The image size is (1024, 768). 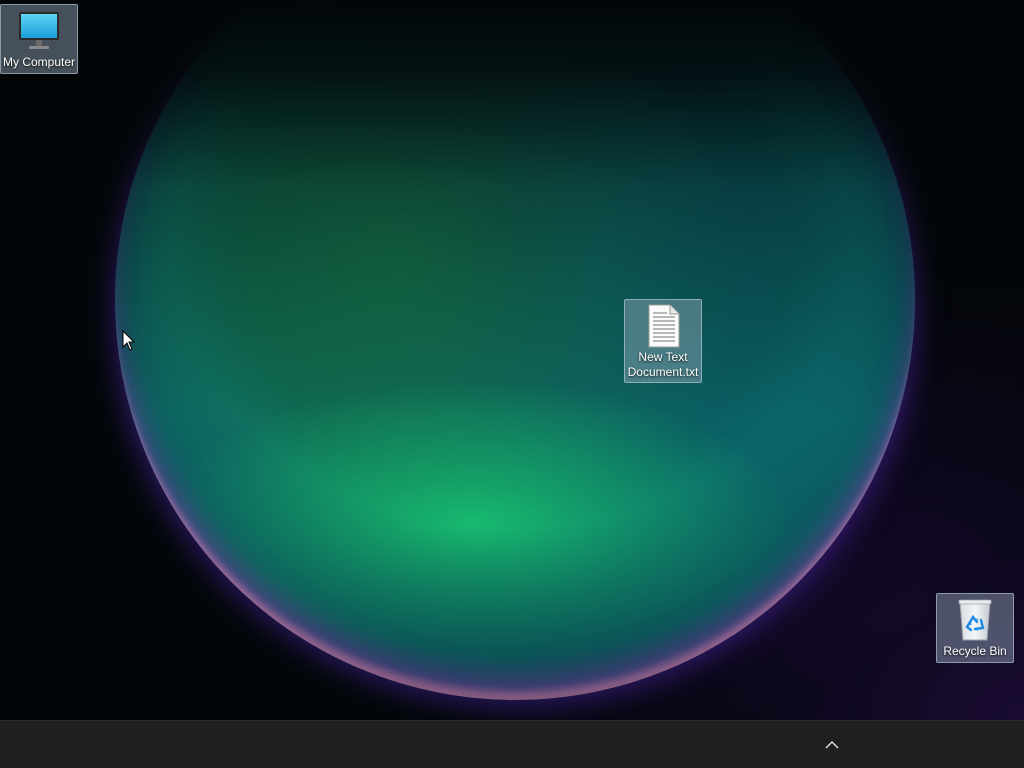 I want to click on show-hidden-icons-button, so click(x=832, y=745).